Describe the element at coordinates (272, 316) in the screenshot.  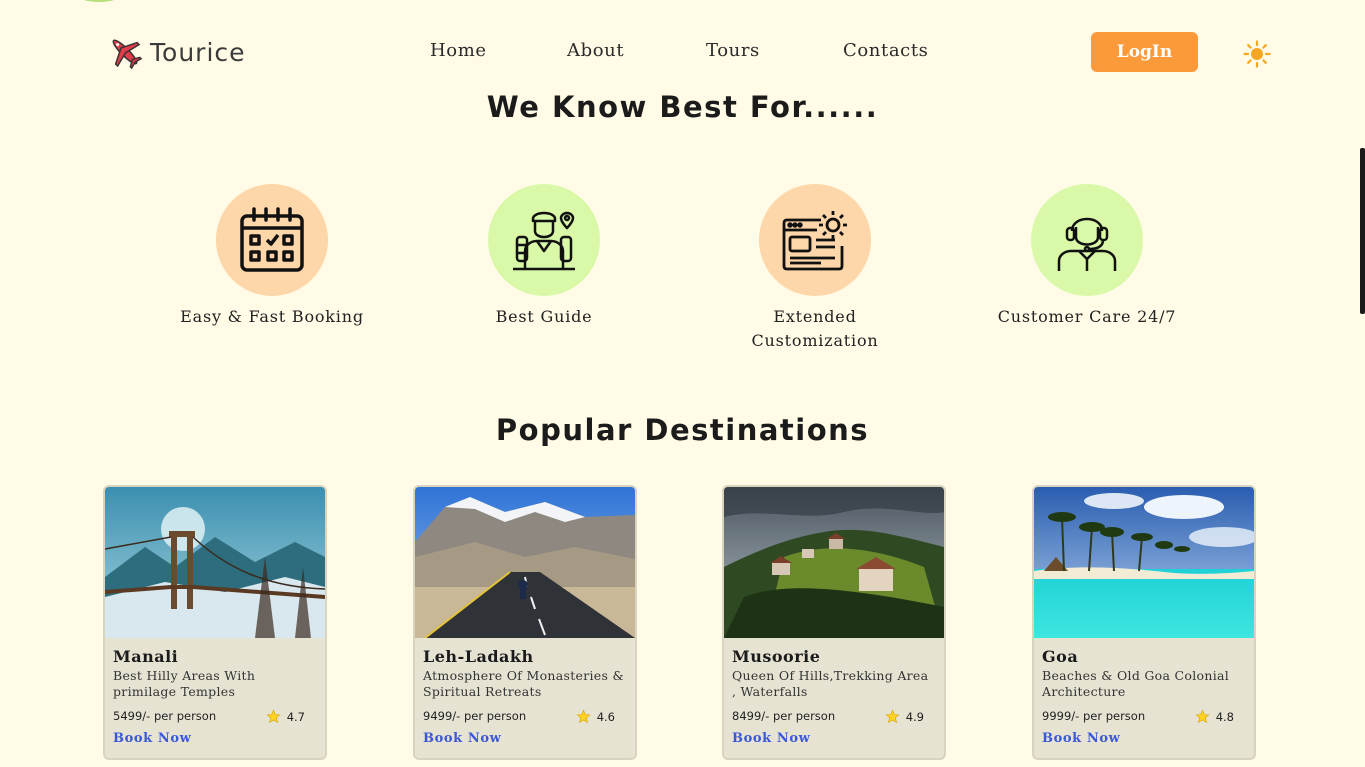
I see `feature-label: Easy & Fast Booking` at that location.